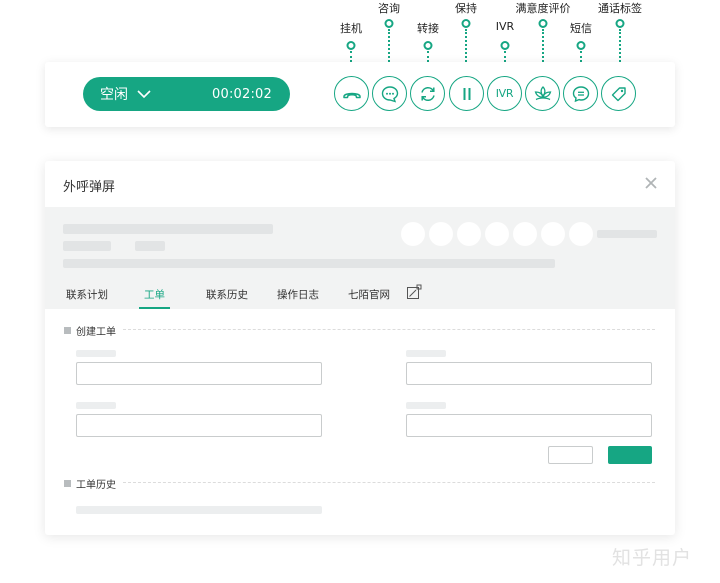  I want to click on pause-icon, so click(466, 93).